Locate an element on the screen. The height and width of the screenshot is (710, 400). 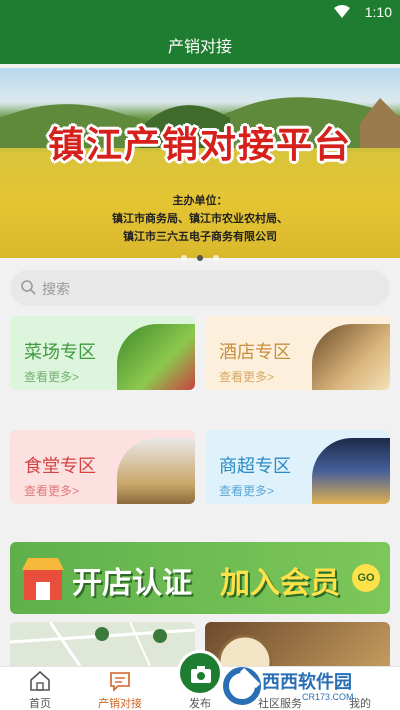
hotel-lobby-image is located at coordinates (351, 357).